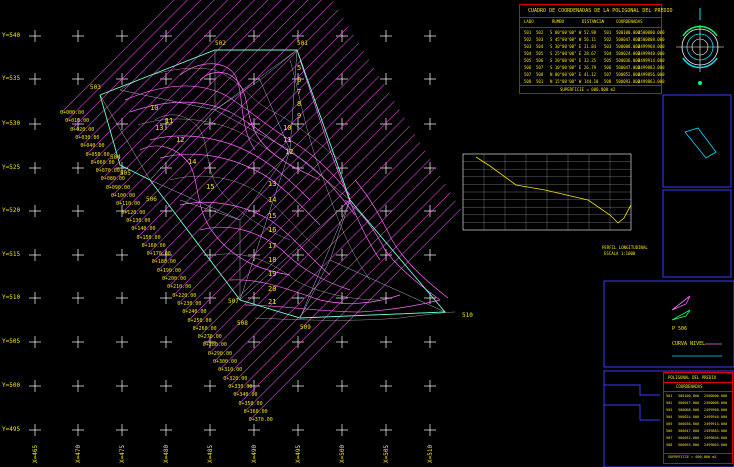 The width and height of the screenshot is (734, 467). I want to click on station-label: 0+030.00, so click(87, 137).